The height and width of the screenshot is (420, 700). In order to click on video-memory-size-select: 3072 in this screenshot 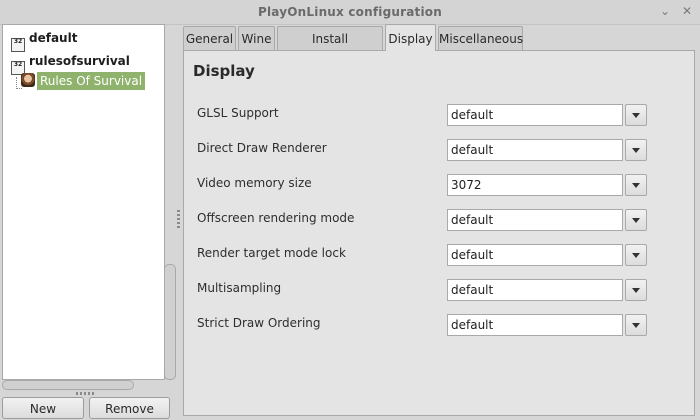, I will do `click(547, 185)`.